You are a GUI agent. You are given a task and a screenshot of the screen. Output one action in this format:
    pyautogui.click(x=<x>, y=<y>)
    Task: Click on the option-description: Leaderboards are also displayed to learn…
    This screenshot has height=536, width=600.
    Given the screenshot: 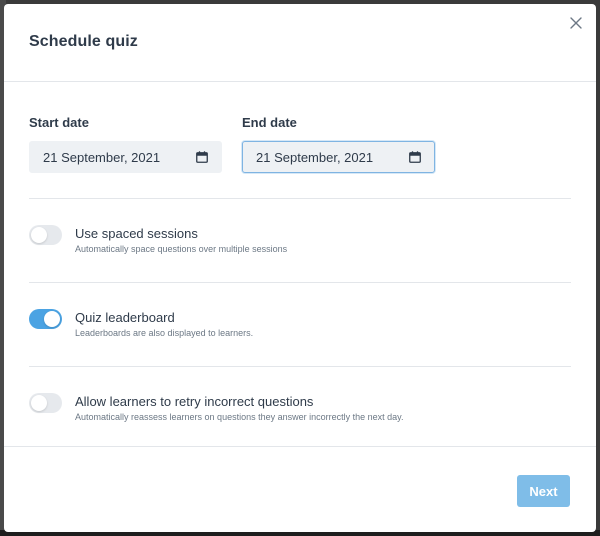 What is the action you would take?
    pyautogui.click(x=164, y=333)
    